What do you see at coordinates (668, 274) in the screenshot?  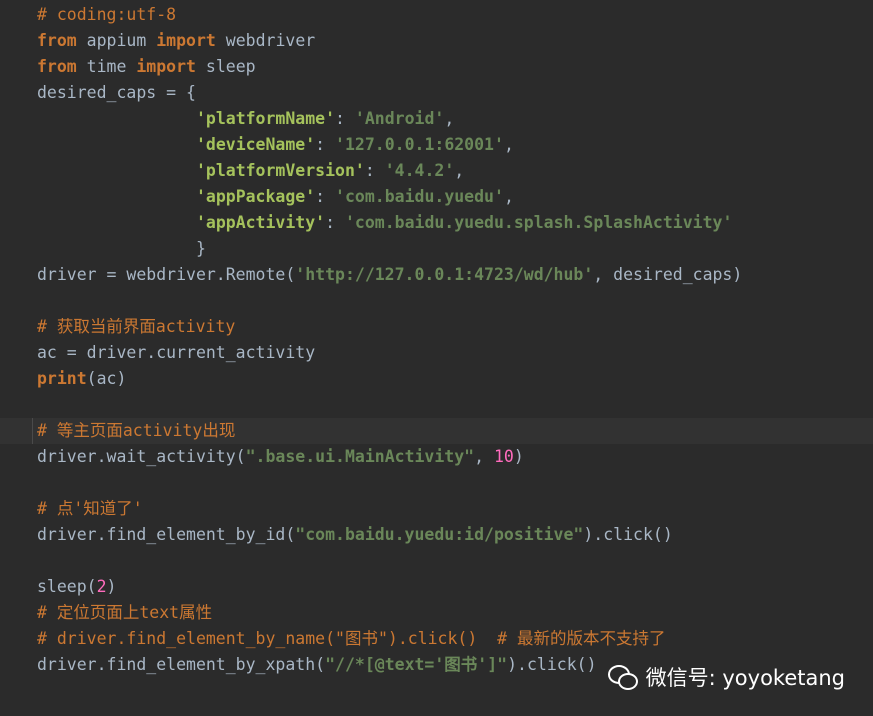 I see `code-token: , desired_caps)` at bounding box center [668, 274].